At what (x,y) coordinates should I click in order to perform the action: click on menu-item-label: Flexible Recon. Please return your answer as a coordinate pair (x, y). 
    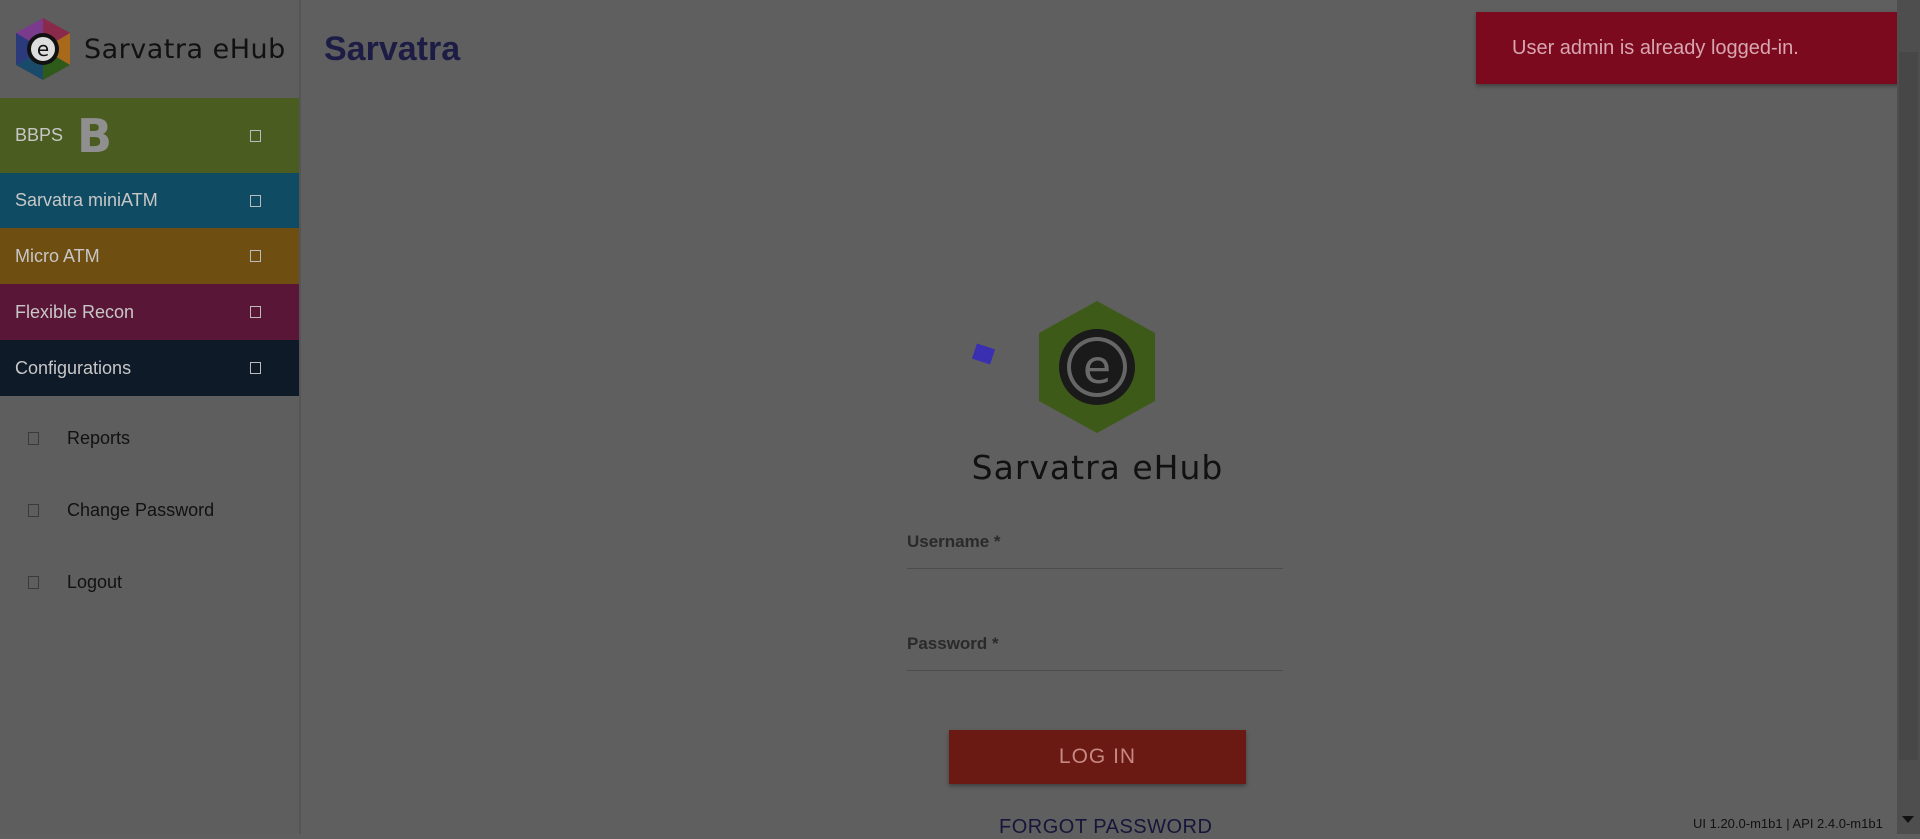
    Looking at the image, I should click on (75, 311).